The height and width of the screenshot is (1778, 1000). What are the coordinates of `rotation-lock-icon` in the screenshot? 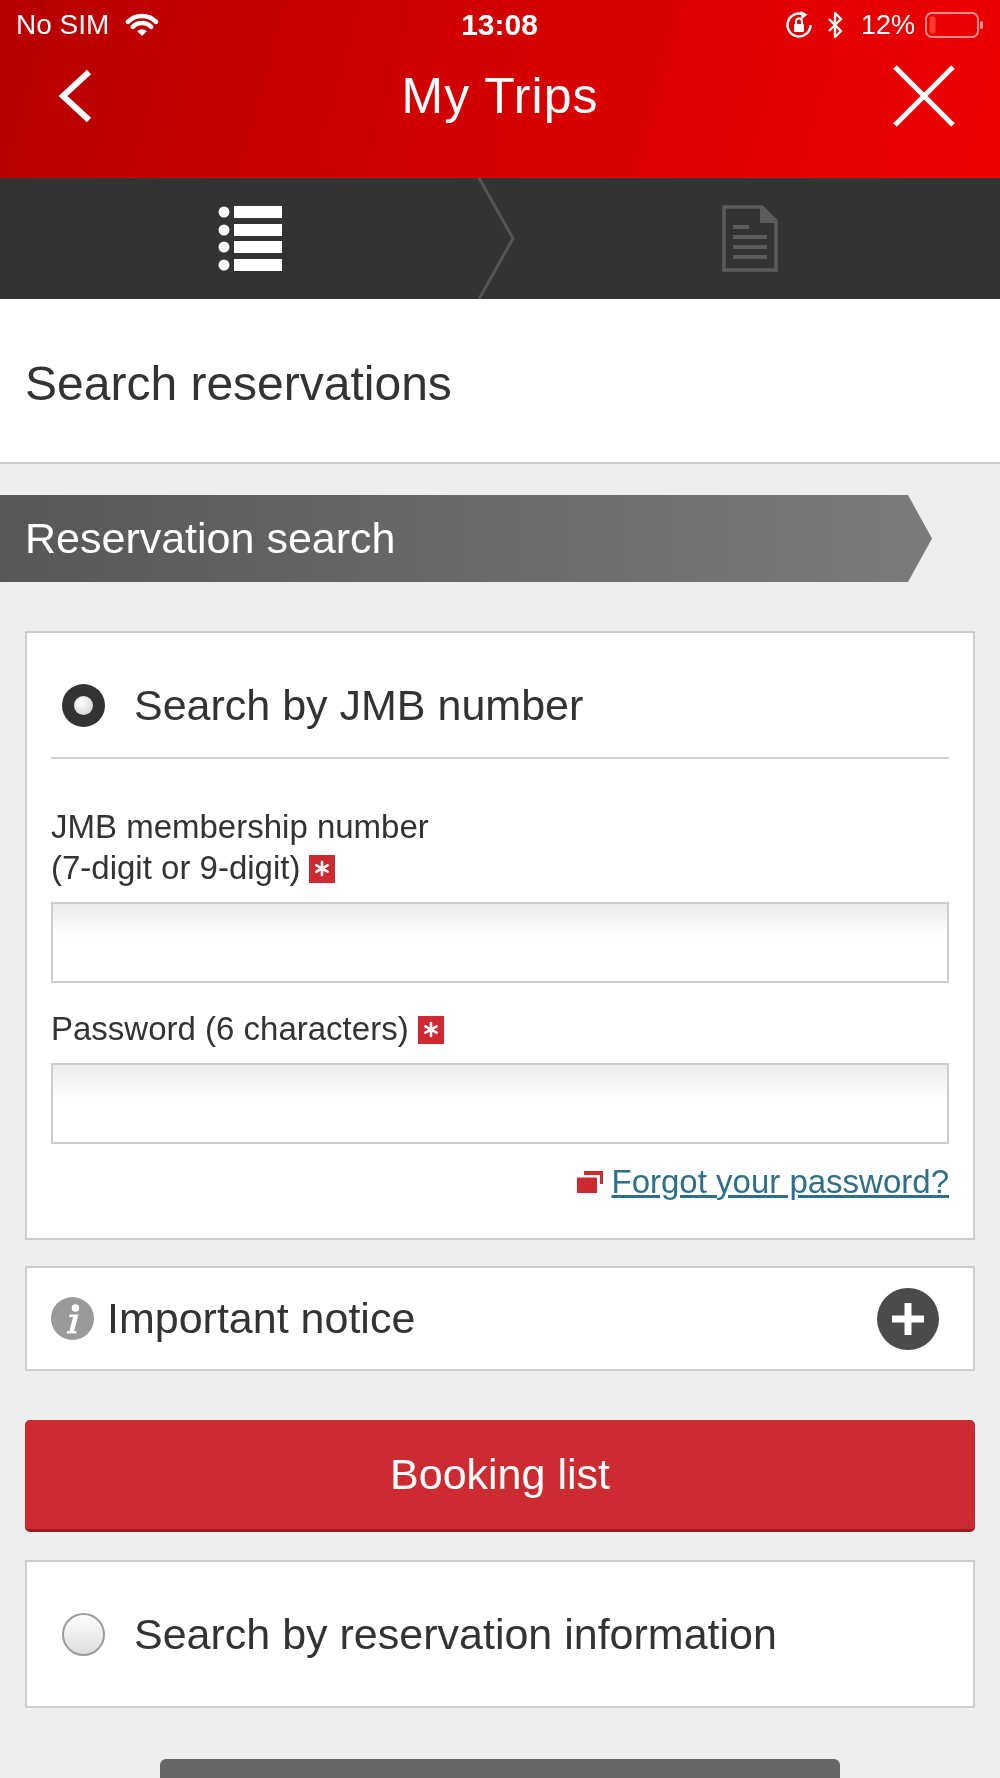 It's located at (798, 25).